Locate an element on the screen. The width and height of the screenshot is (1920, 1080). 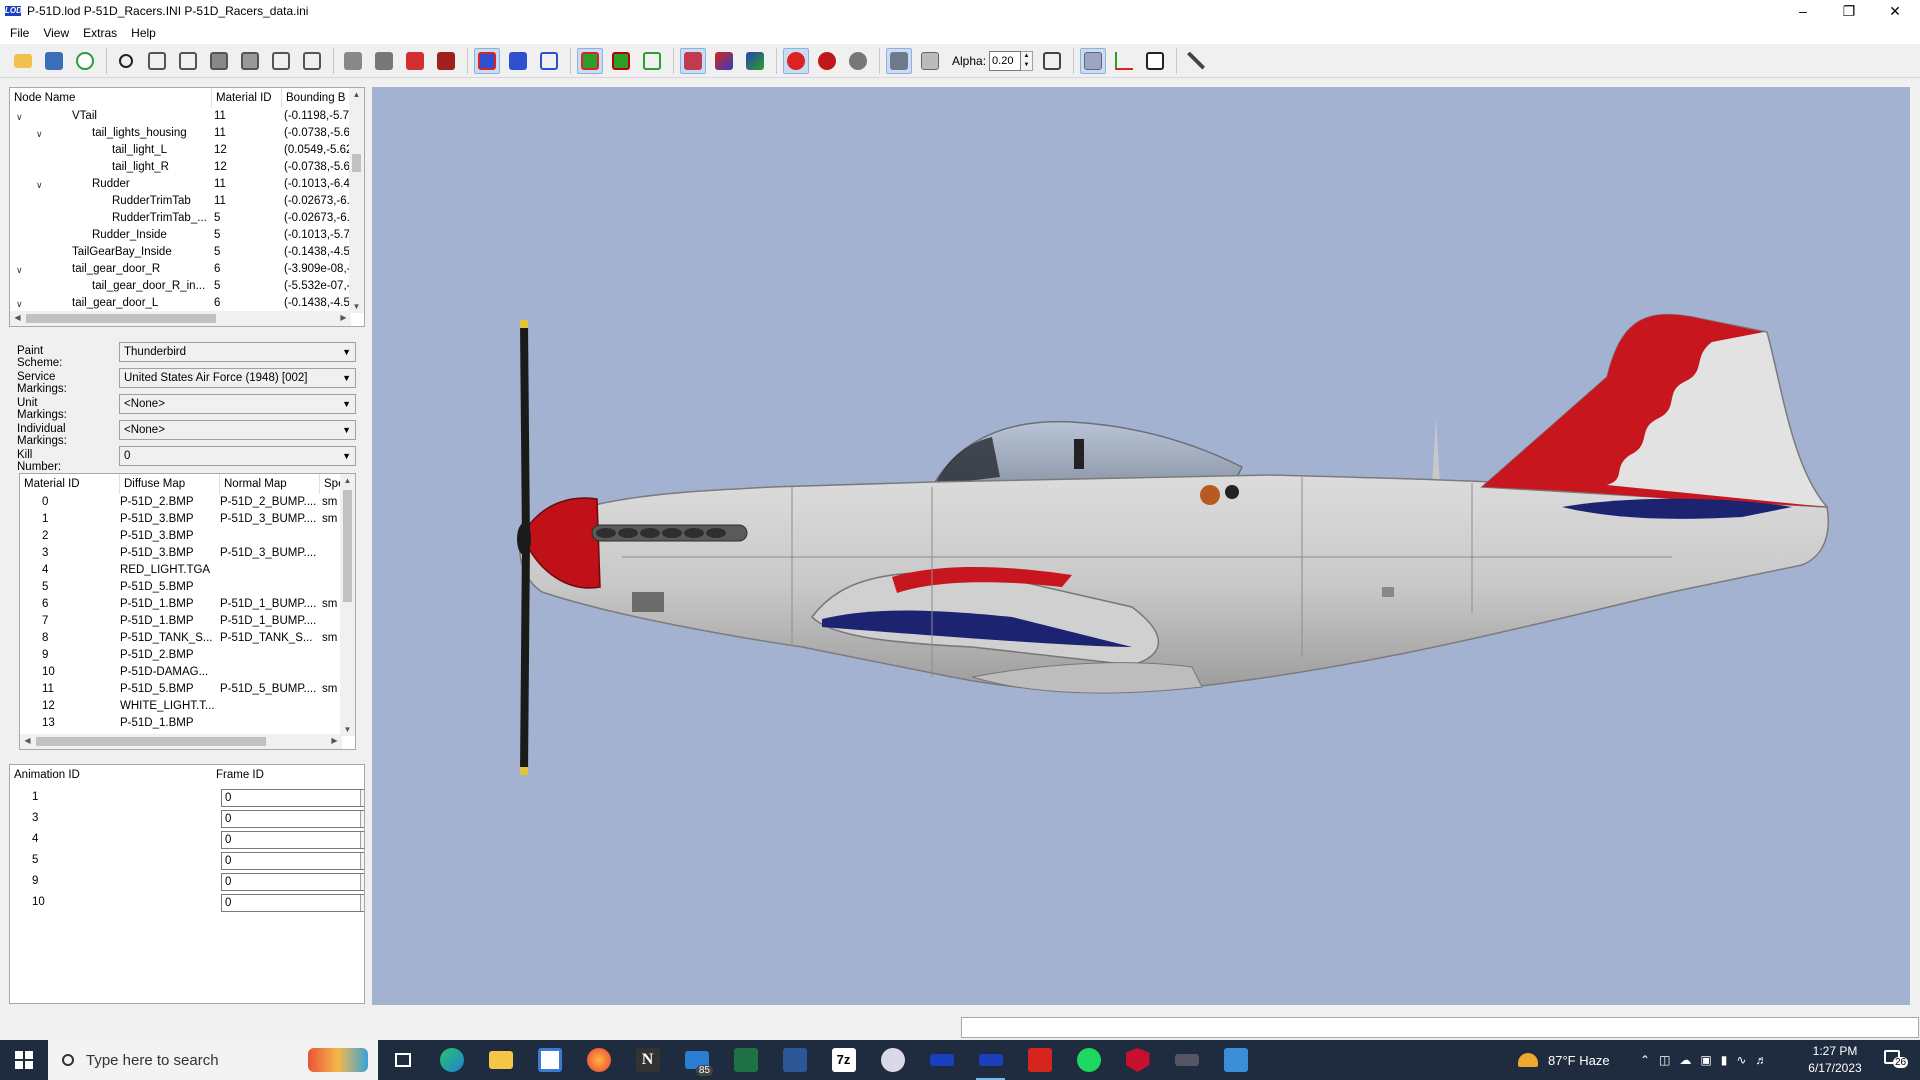
tree-hscrollbar: ◀ ▶ is located at coordinates (180, 318).